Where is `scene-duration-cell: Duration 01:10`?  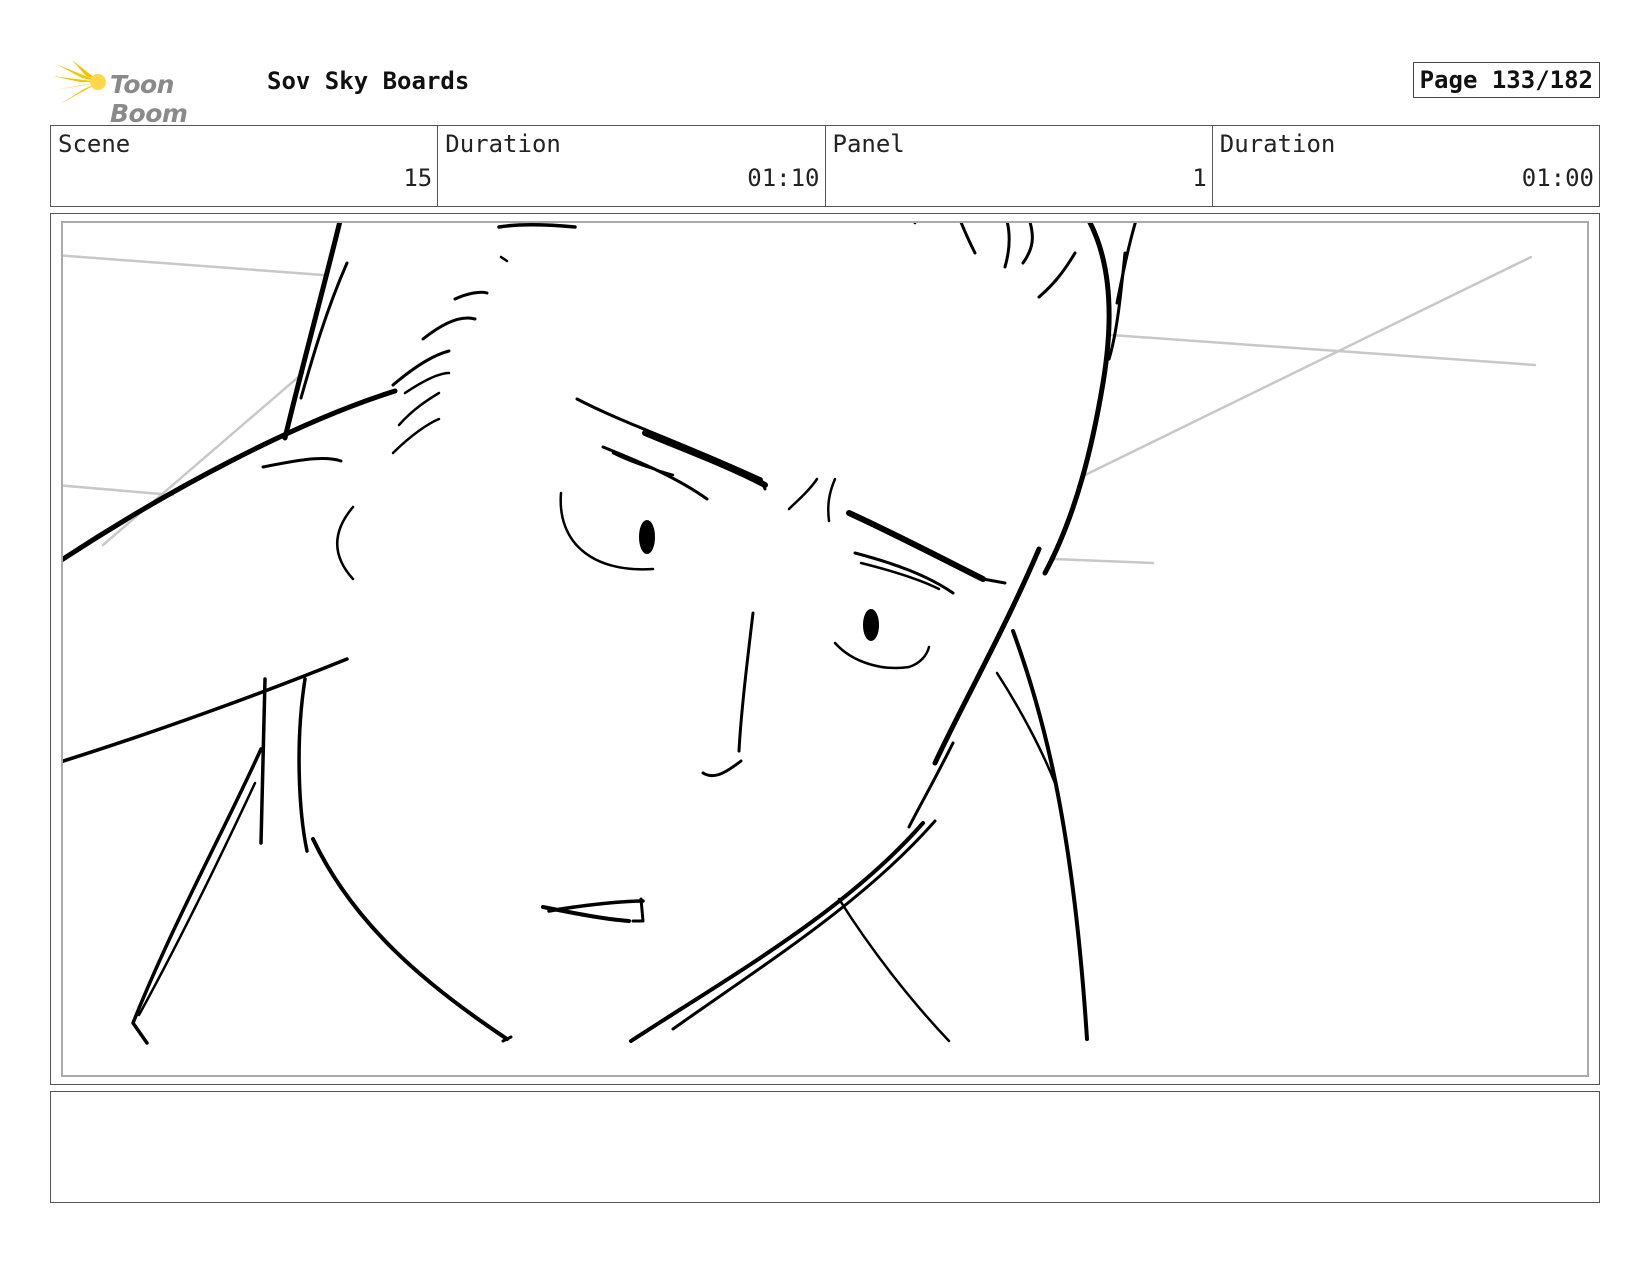 scene-duration-cell: Duration 01:10 is located at coordinates (632, 166).